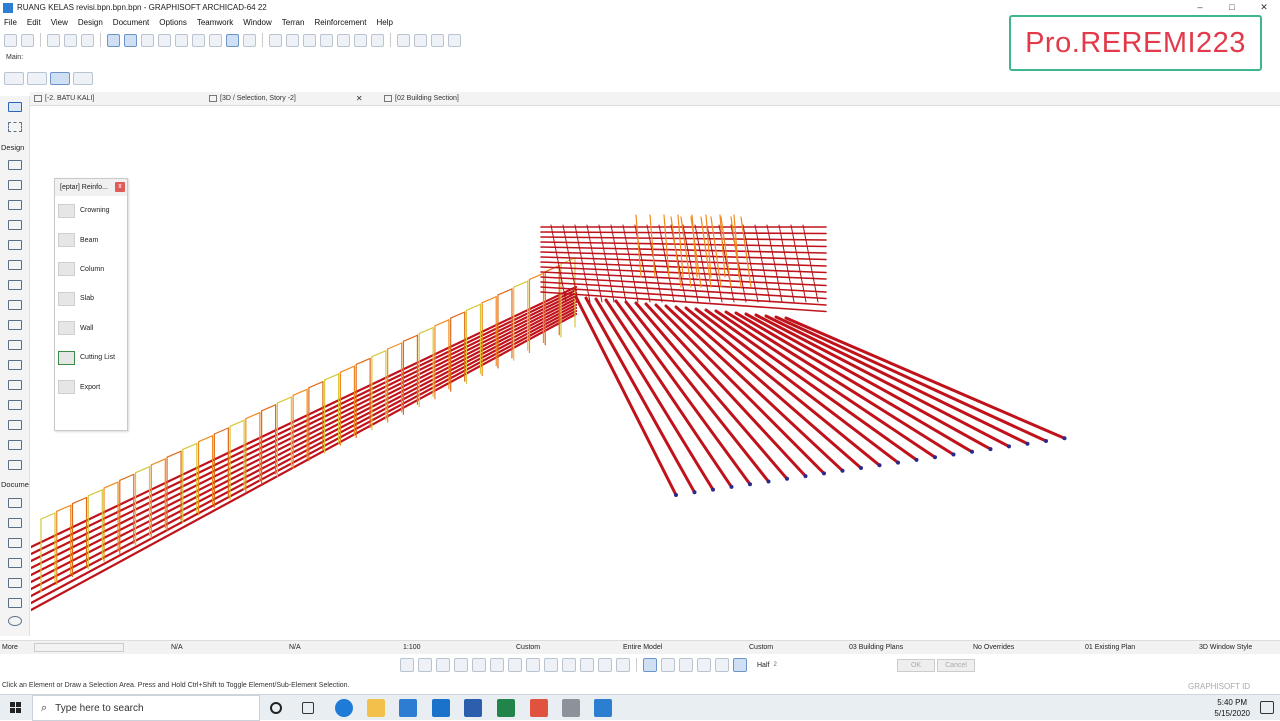 This screenshot has width=1280, height=721. What do you see at coordinates (623, 665) in the screenshot?
I see `filter-icon` at bounding box center [623, 665].